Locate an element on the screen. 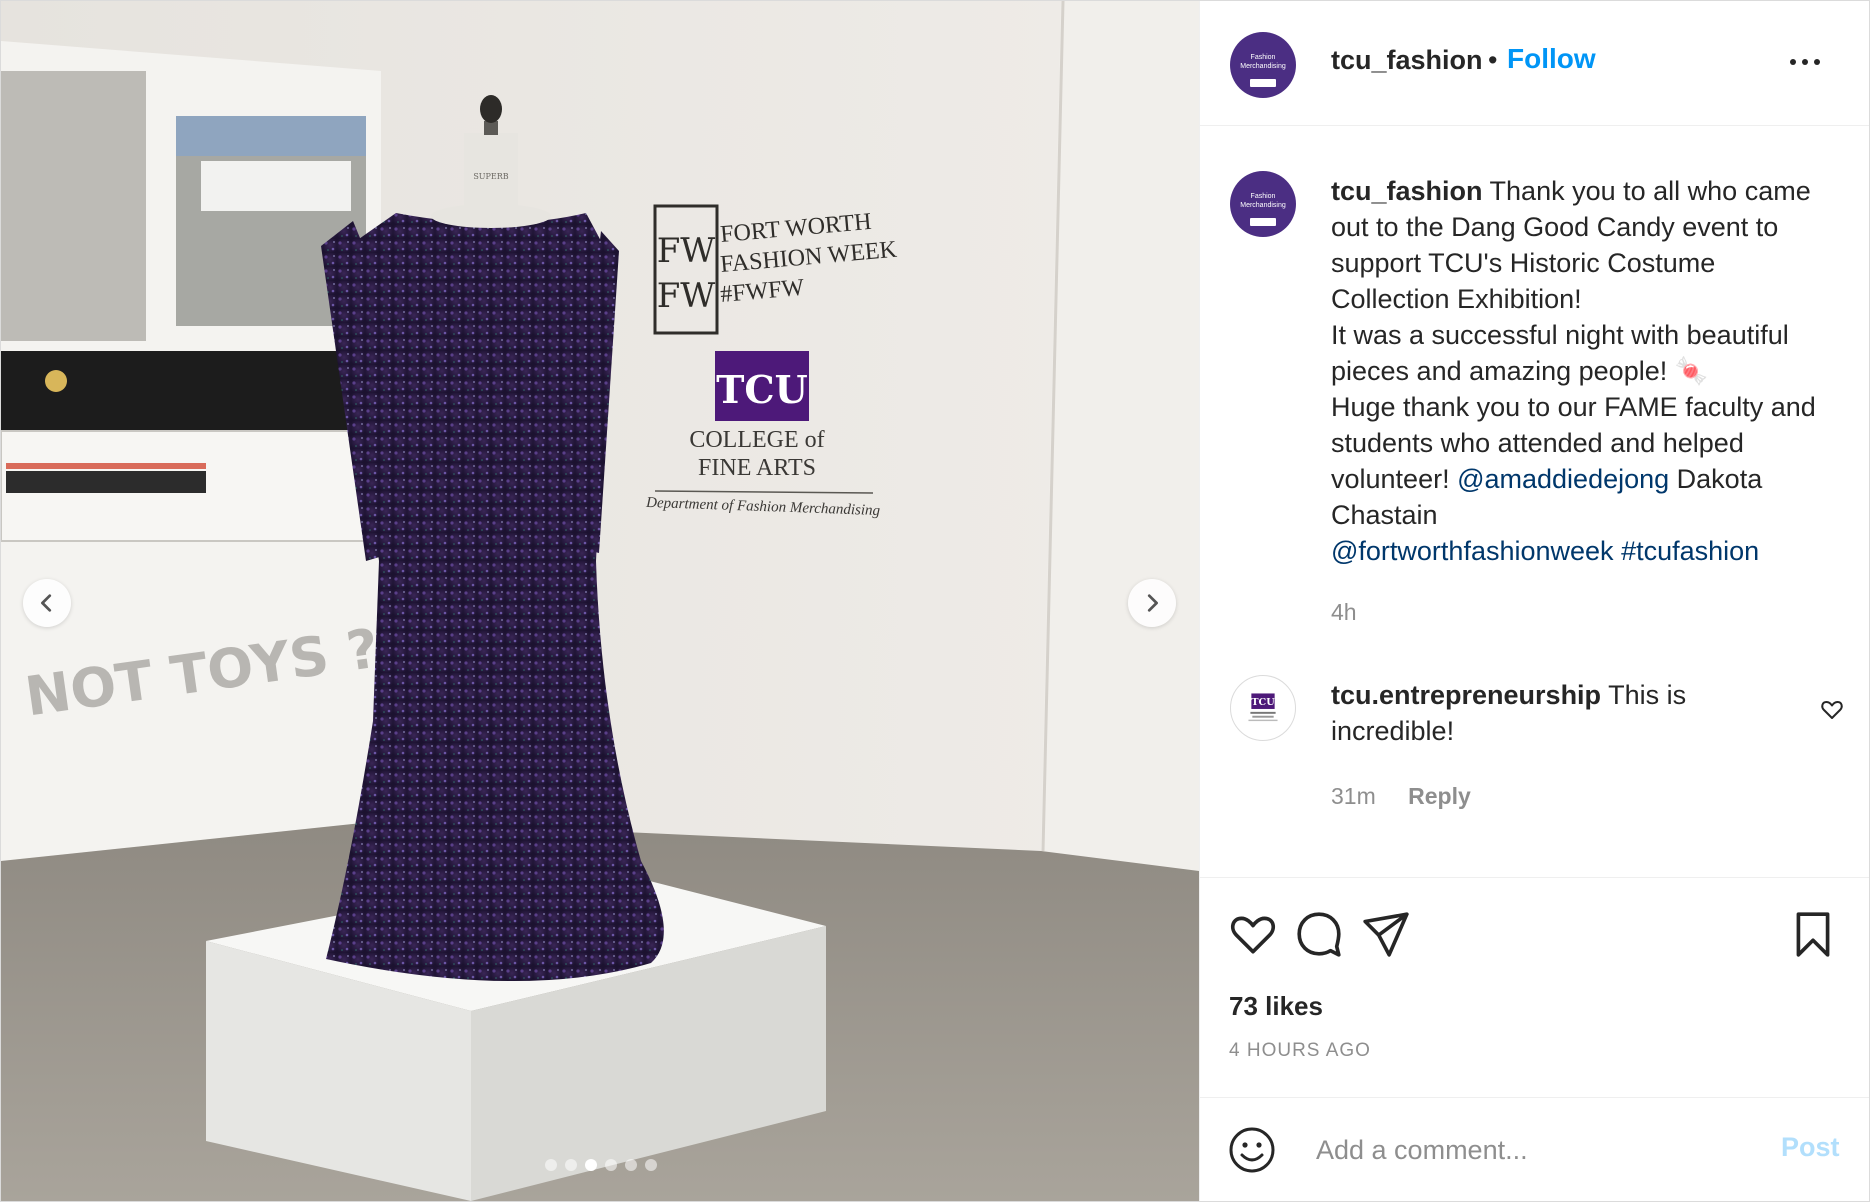 The image size is (1870, 1202). caption-username: tcu_fashion is located at coordinates (1407, 191).